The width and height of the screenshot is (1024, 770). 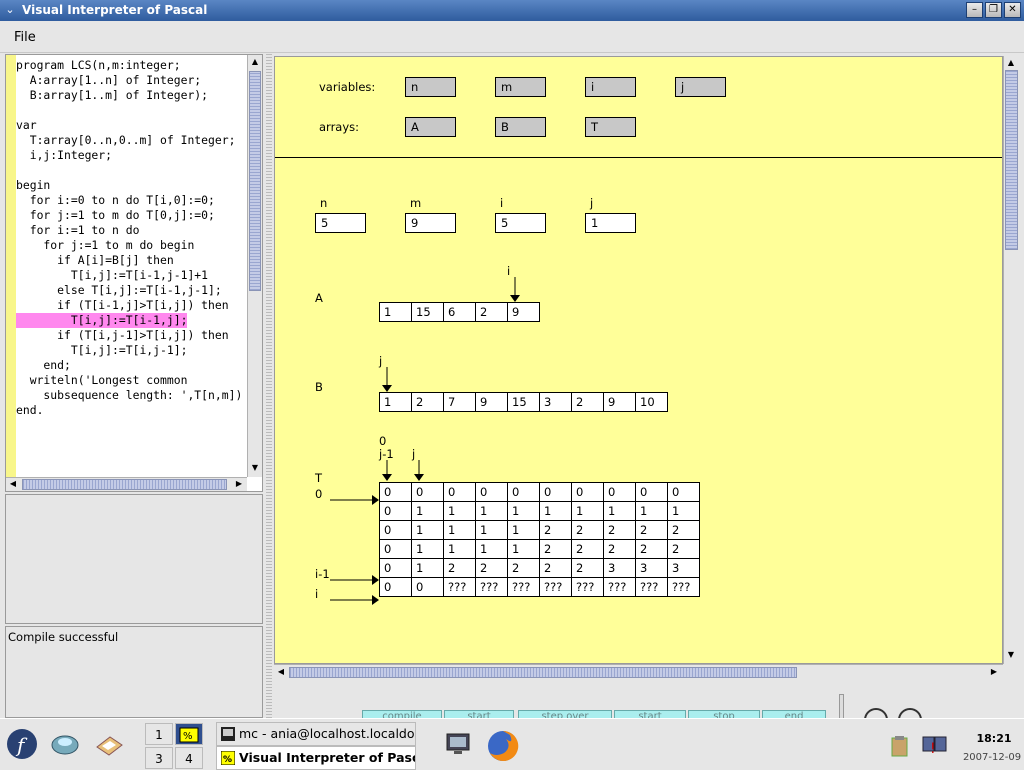 What do you see at coordinates (319, 298) in the screenshot?
I see `array-a-label: A` at bounding box center [319, 298].